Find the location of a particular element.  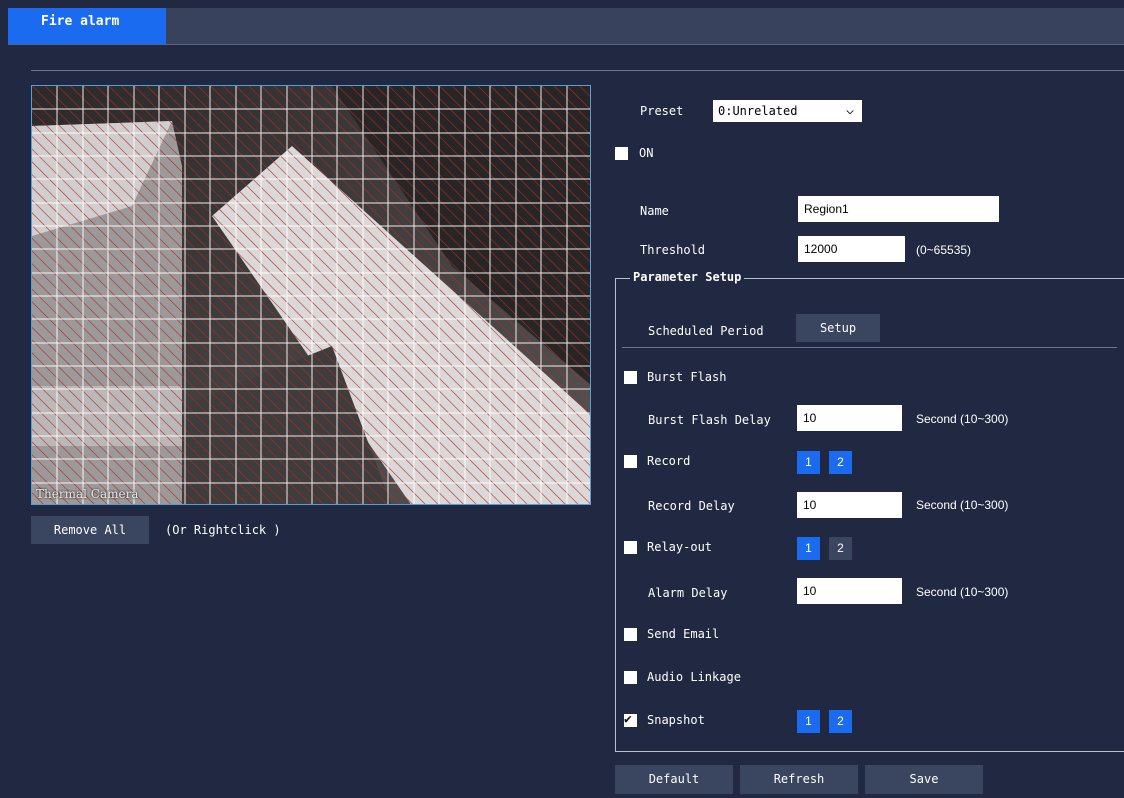

alarm-delay-unit: Second (10~300) is located at coordinates (962, 592).